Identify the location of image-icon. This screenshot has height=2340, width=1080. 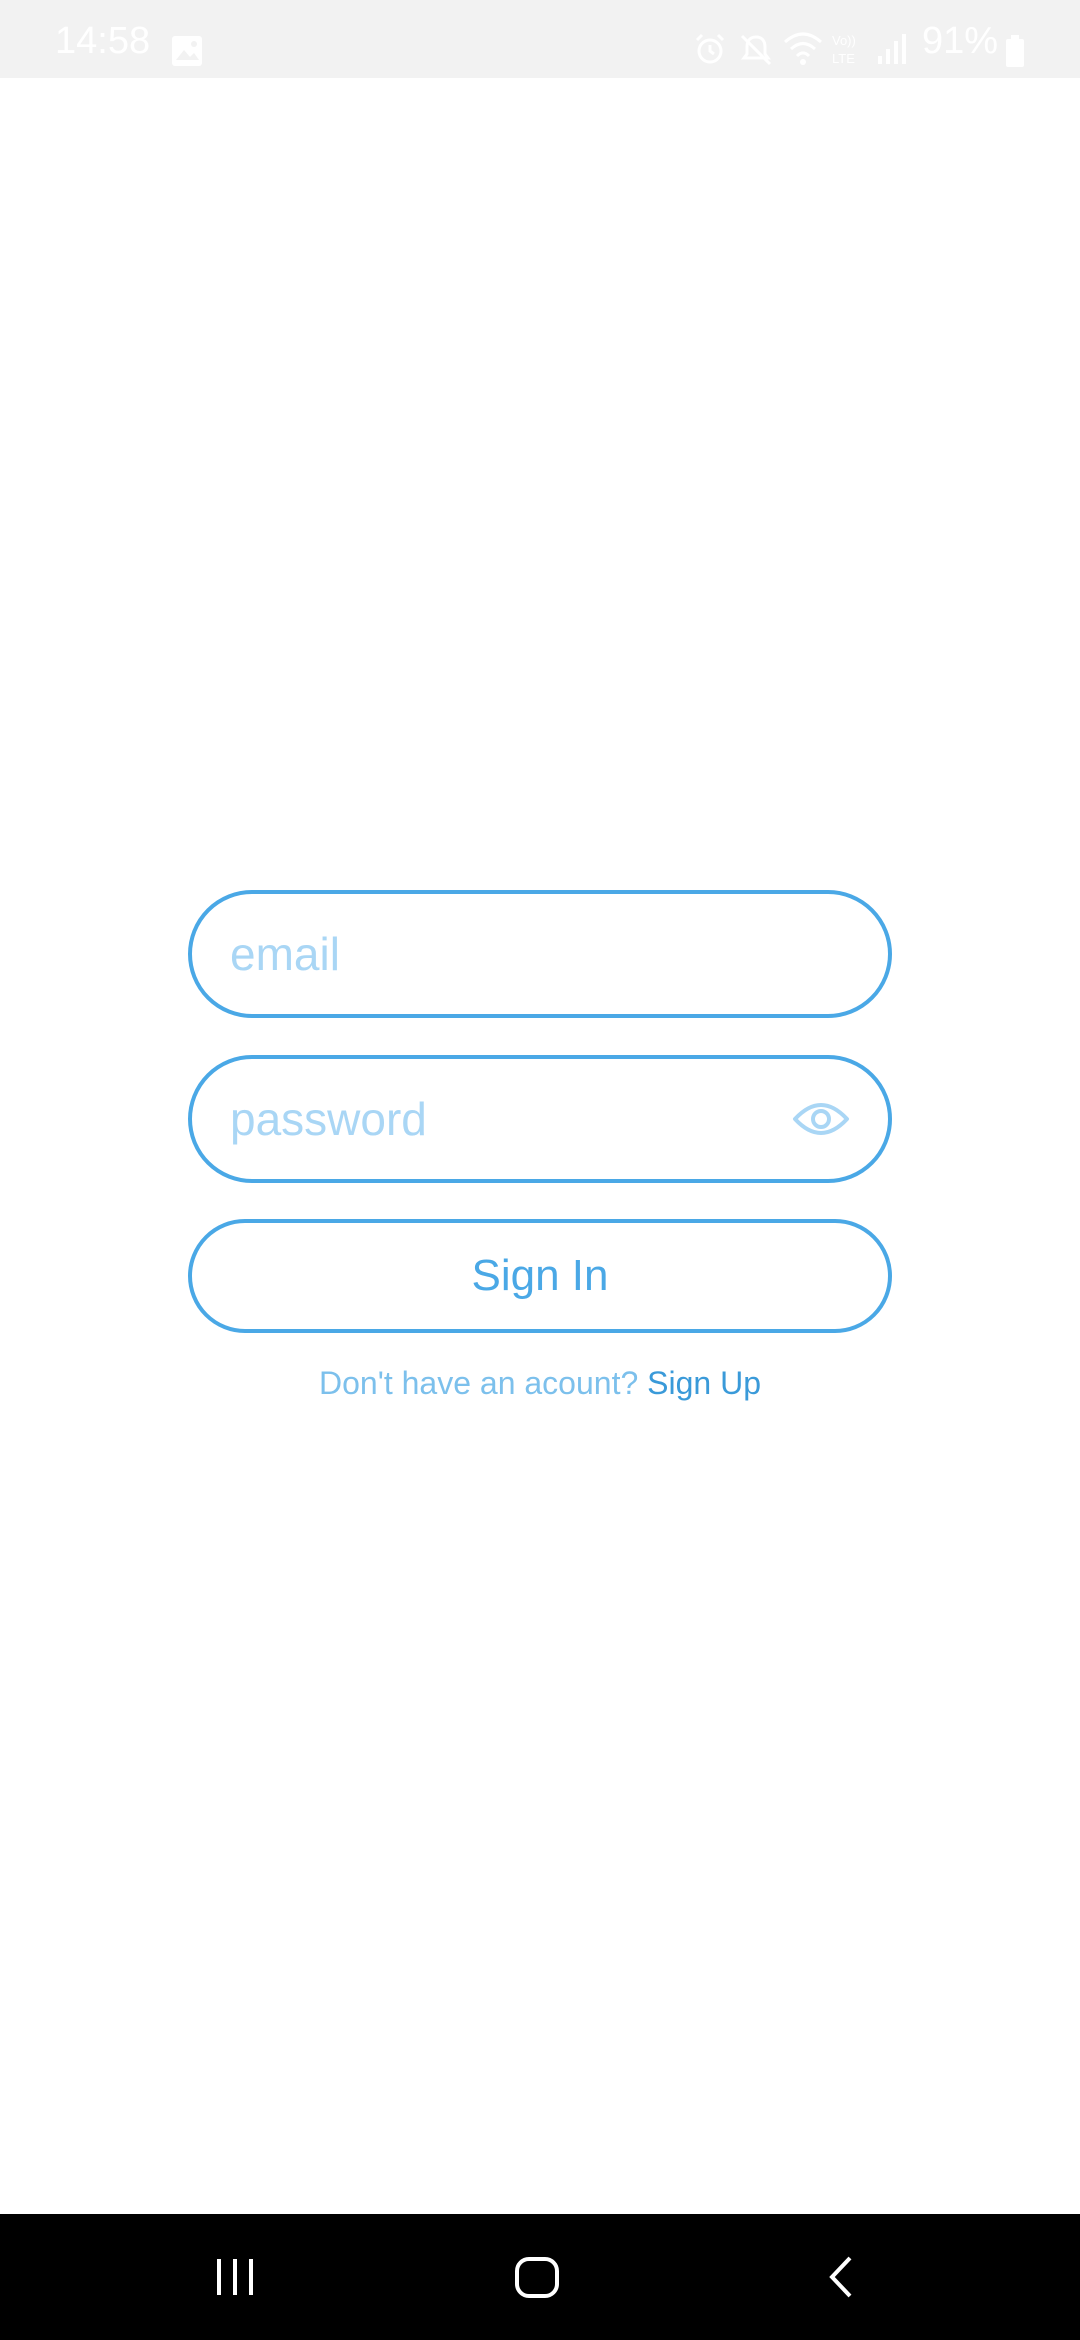
(187, 51).